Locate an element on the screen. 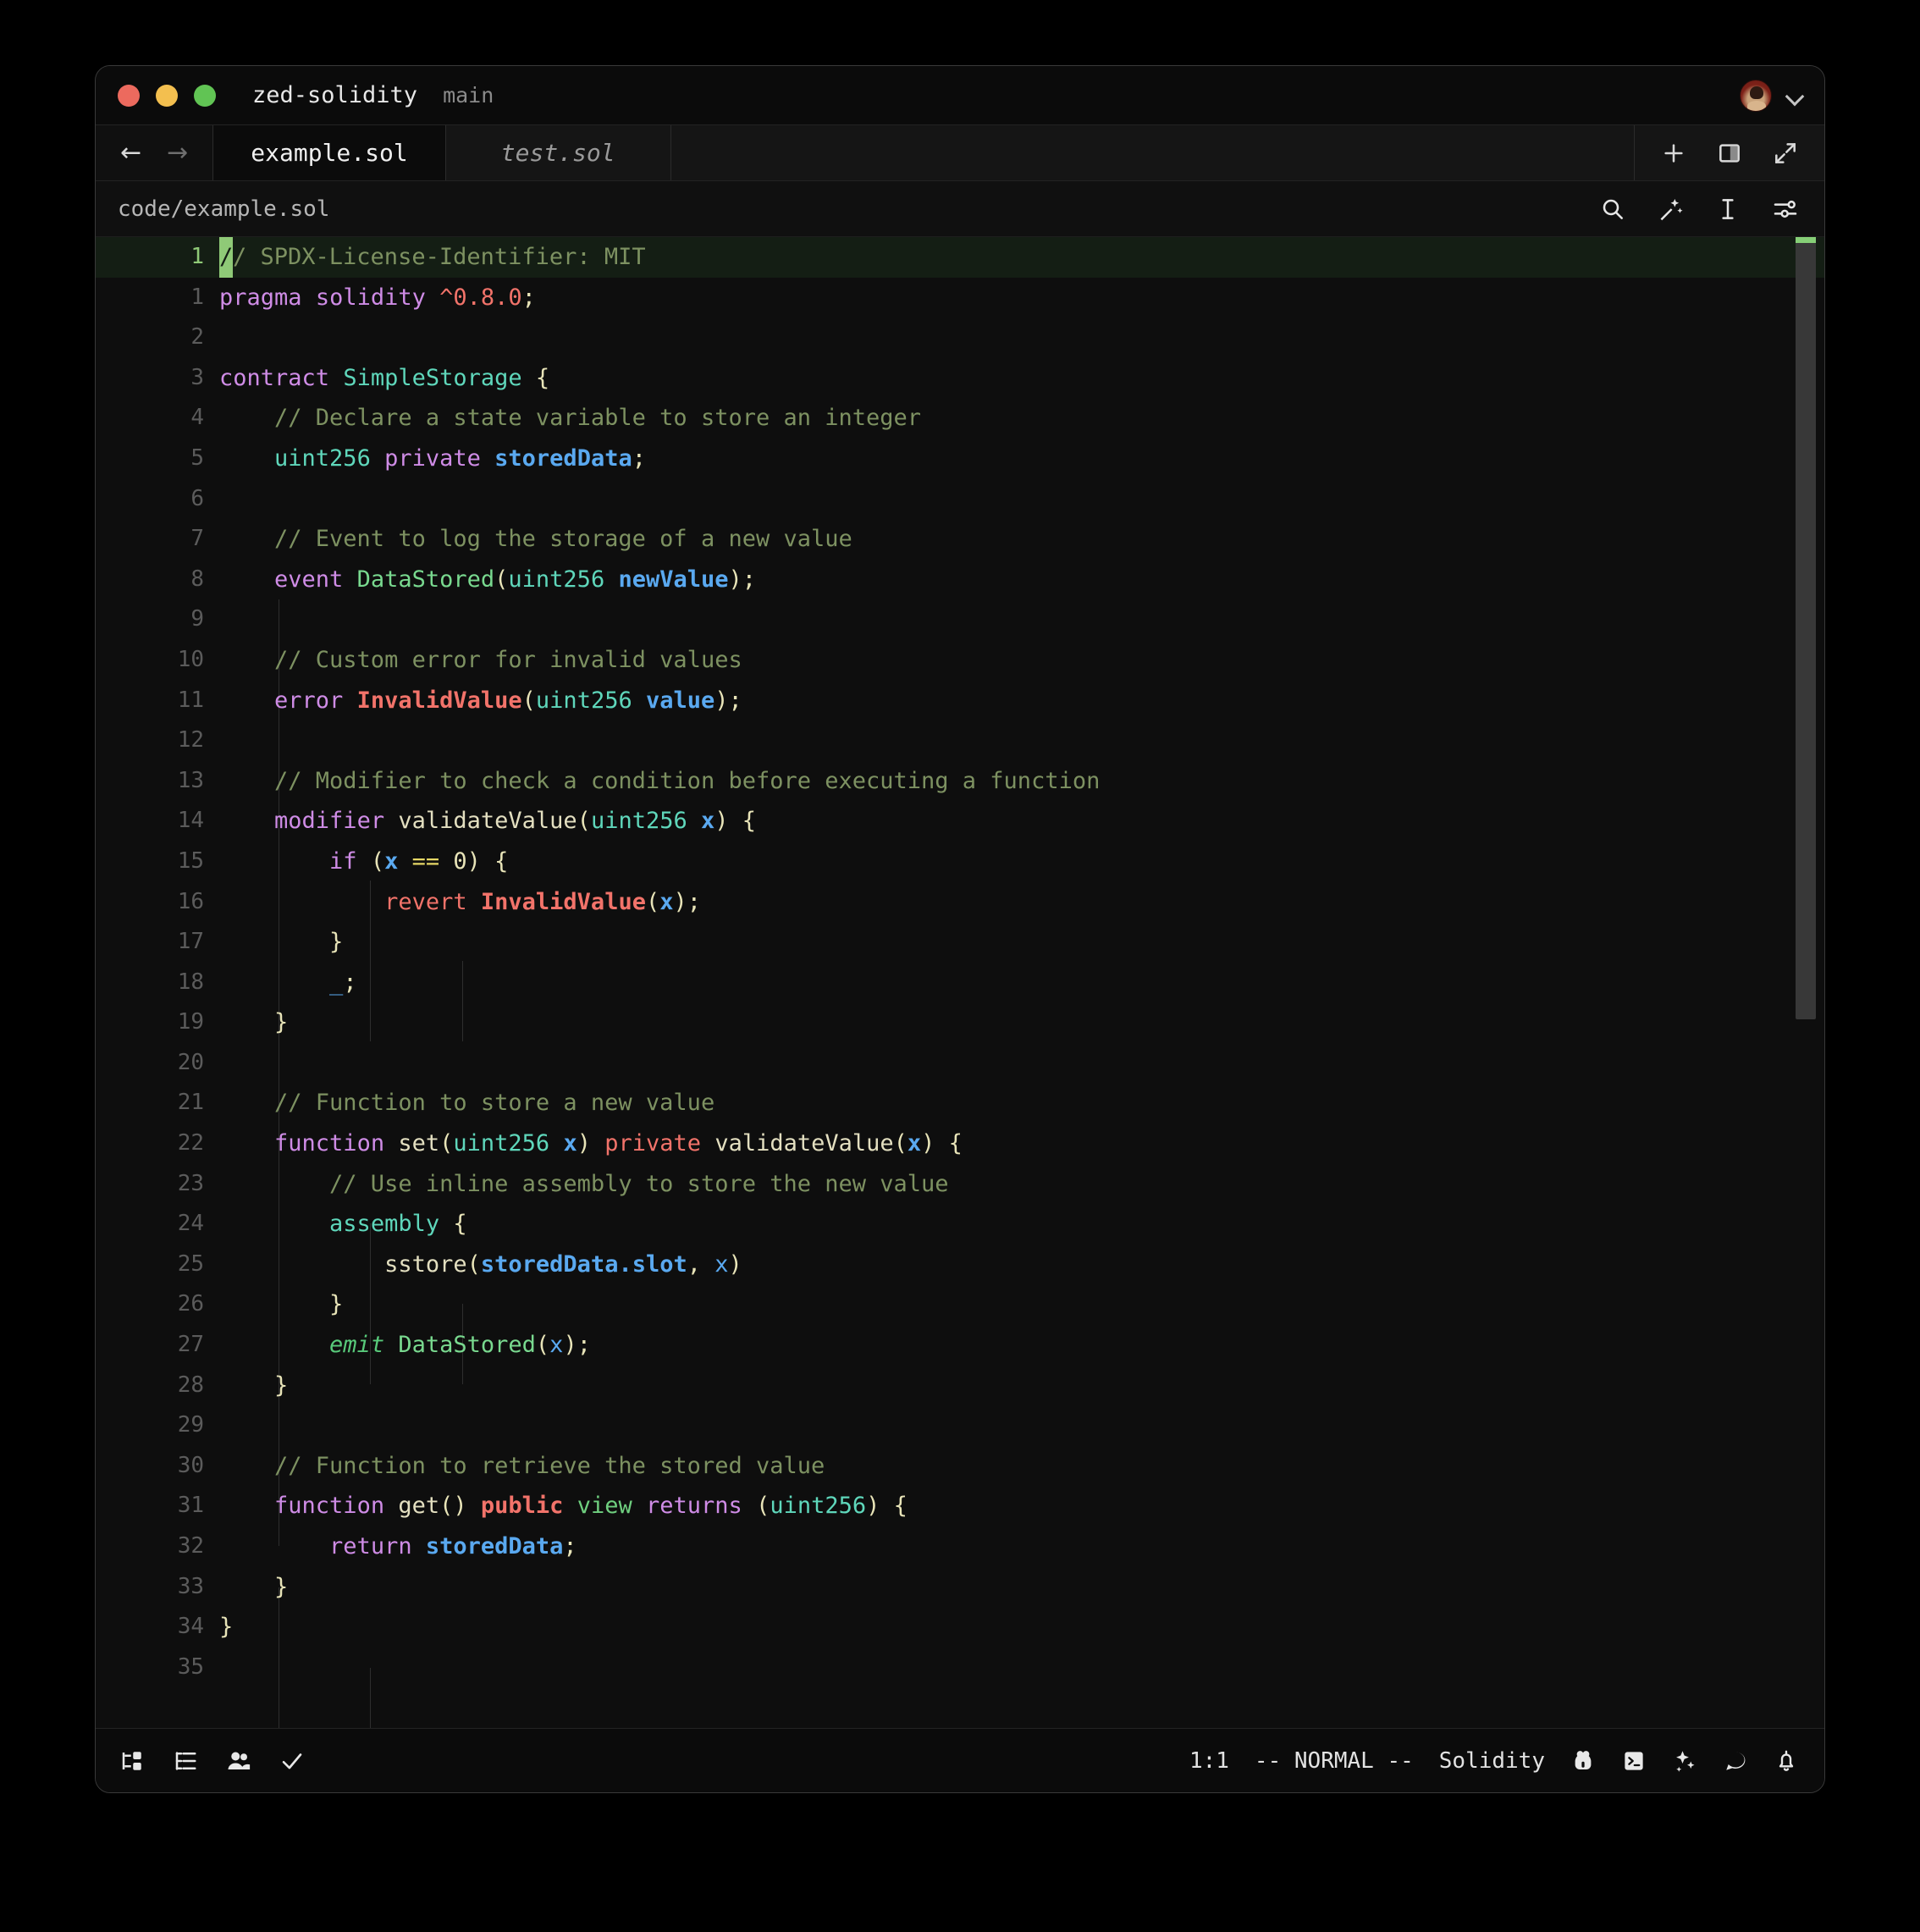 Image resolution: width=1920 pixels, height=1932 pixels. line-number: 7 is located at coordinates (197, 539).